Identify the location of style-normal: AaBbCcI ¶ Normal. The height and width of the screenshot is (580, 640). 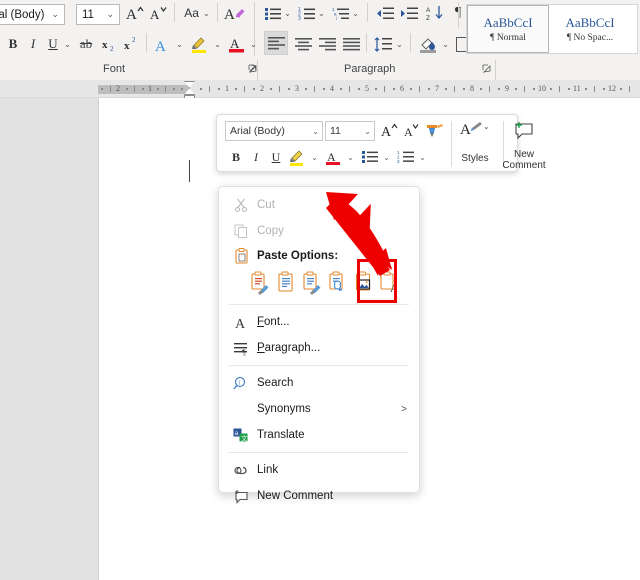
(508, 29).